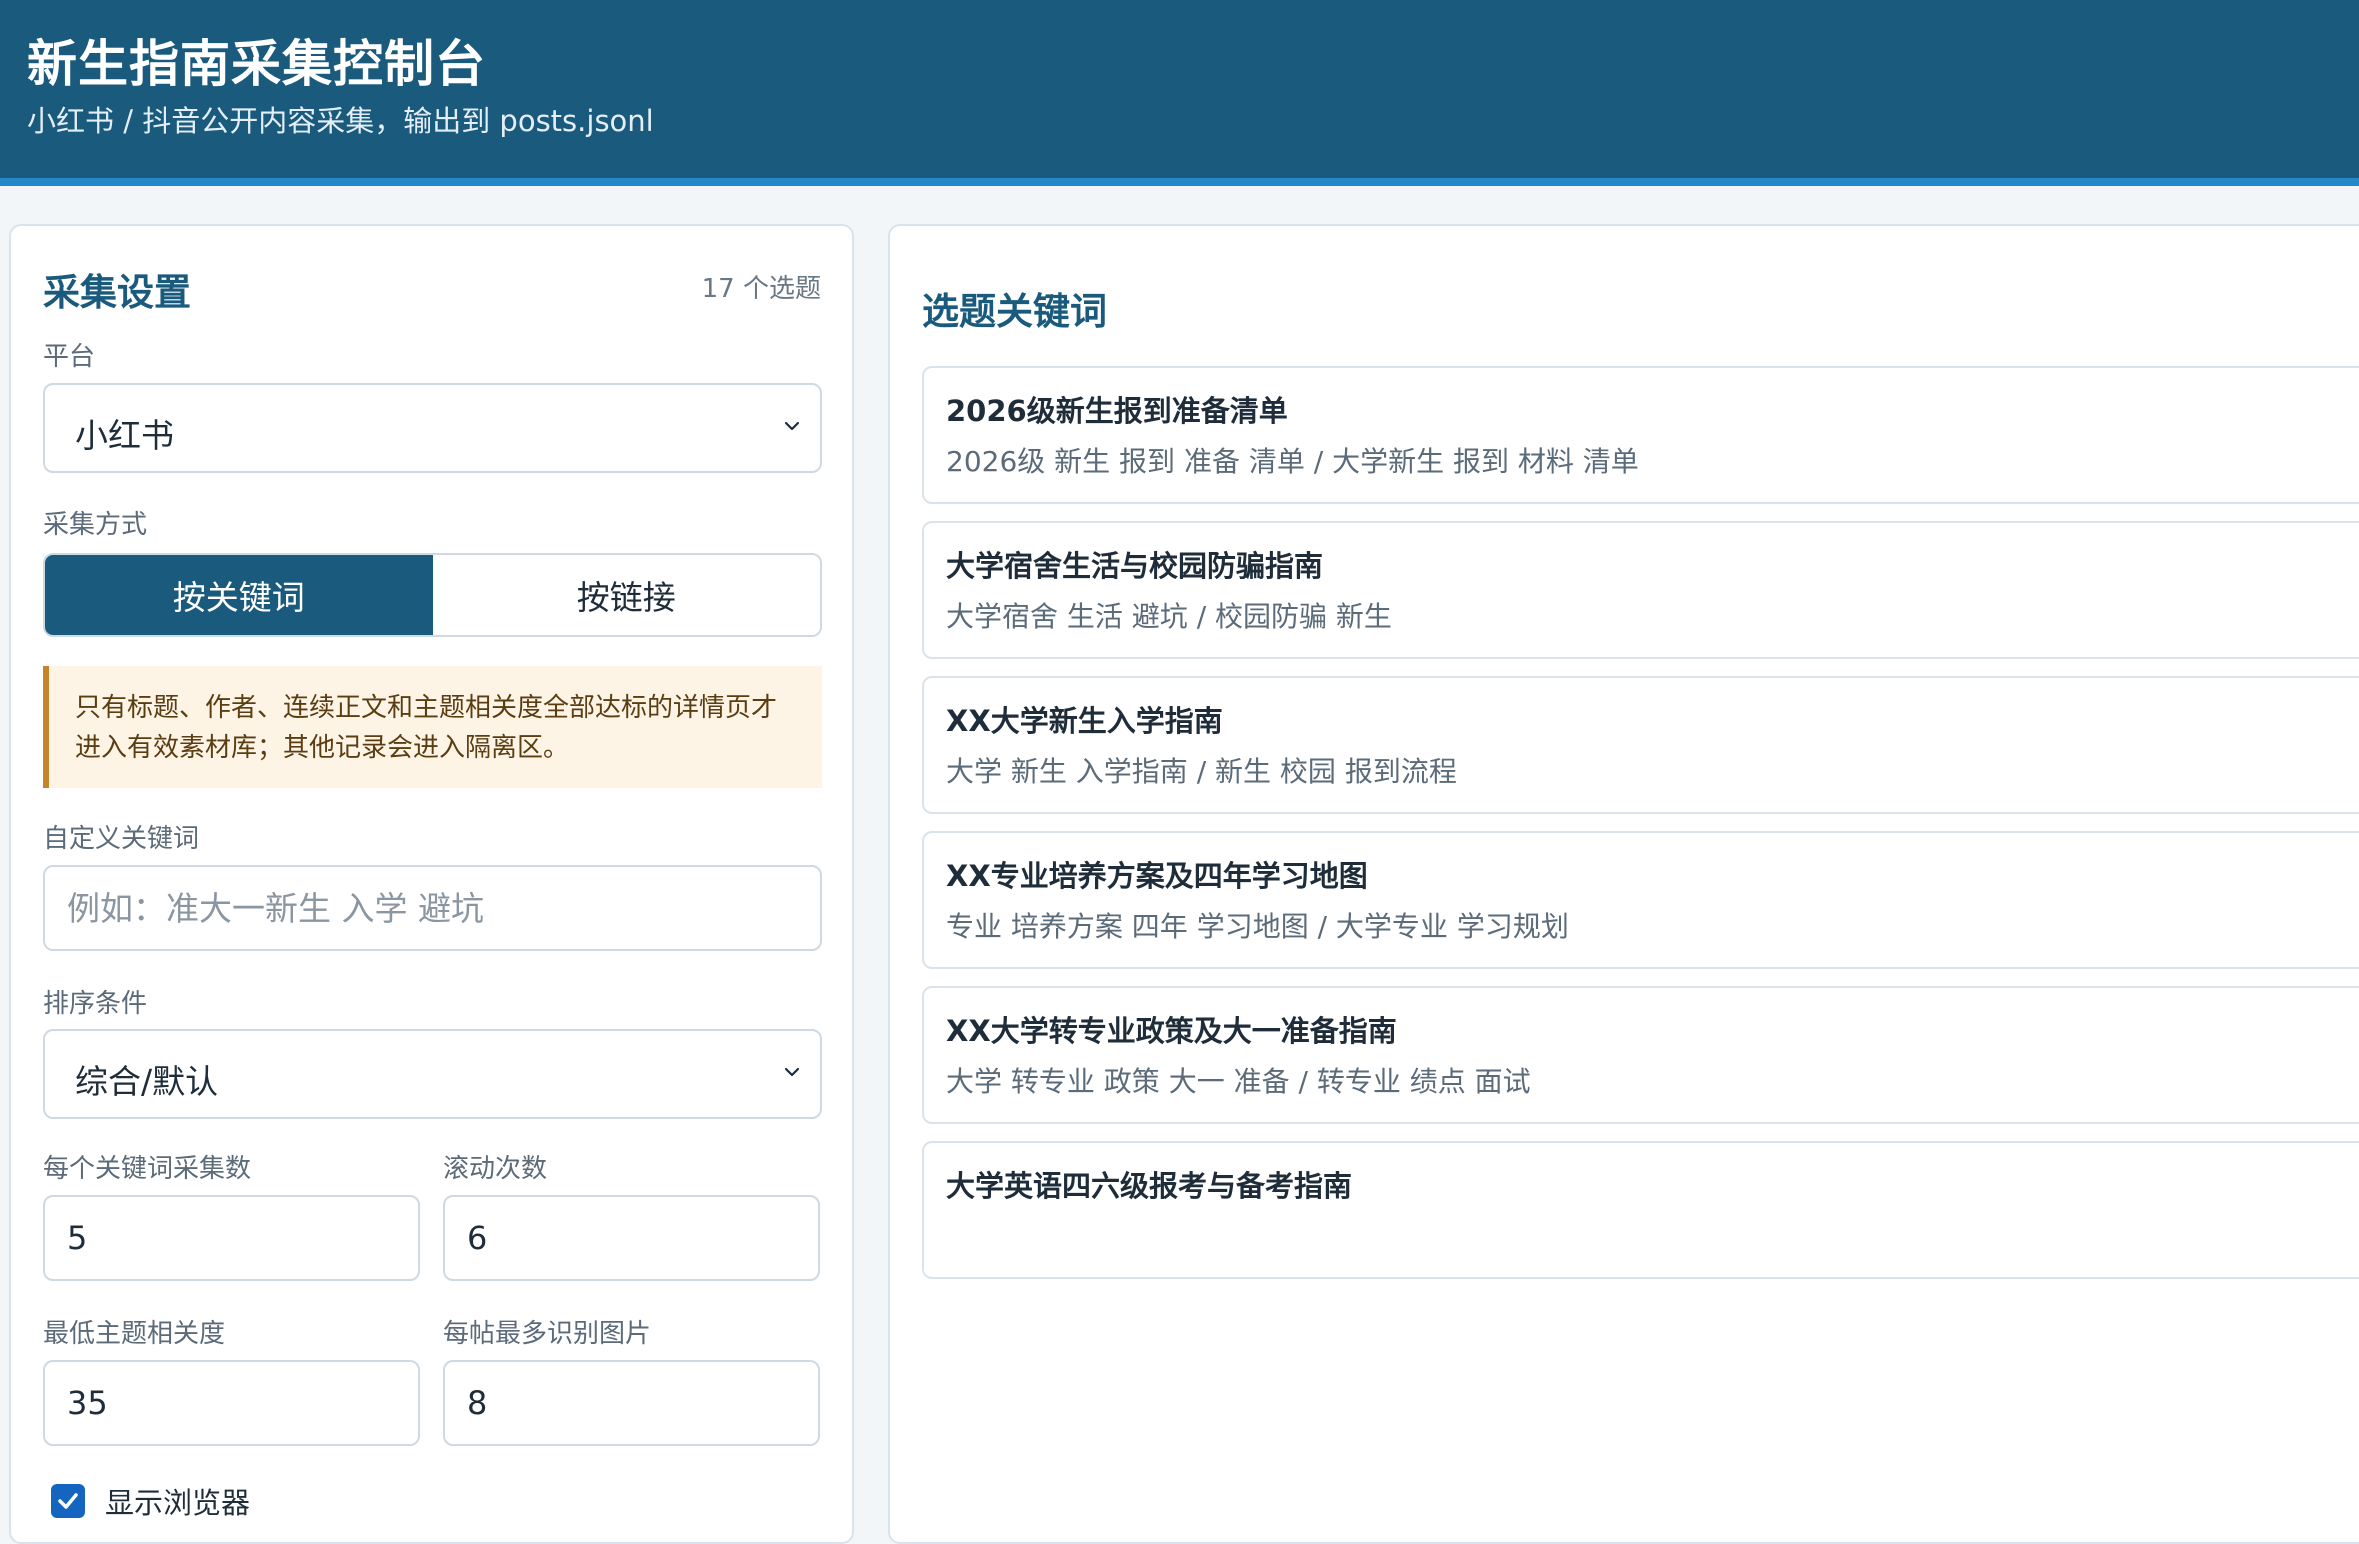 The width and height of the screenshot is (2359, 1544). I want to click on settings-title: 采集设置, so click(117, 292).